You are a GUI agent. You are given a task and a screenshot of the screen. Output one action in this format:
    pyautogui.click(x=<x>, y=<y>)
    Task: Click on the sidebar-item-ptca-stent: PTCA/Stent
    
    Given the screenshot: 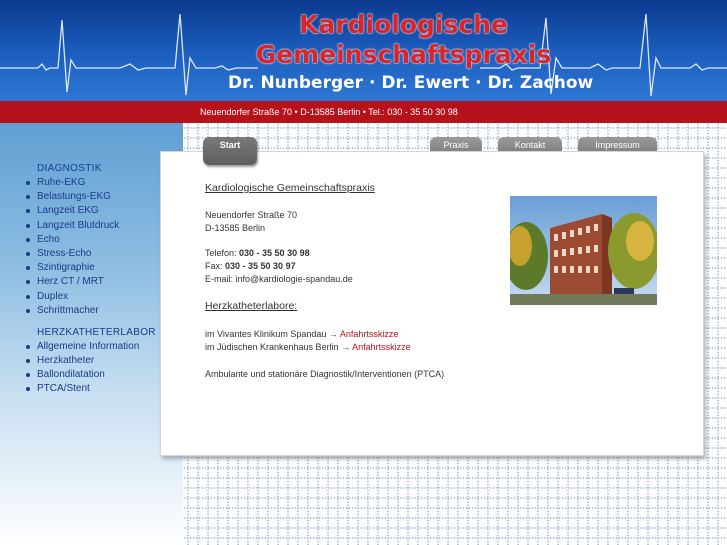 What is the action you would take?
    pyautogui.click(x=91, y=389)
    